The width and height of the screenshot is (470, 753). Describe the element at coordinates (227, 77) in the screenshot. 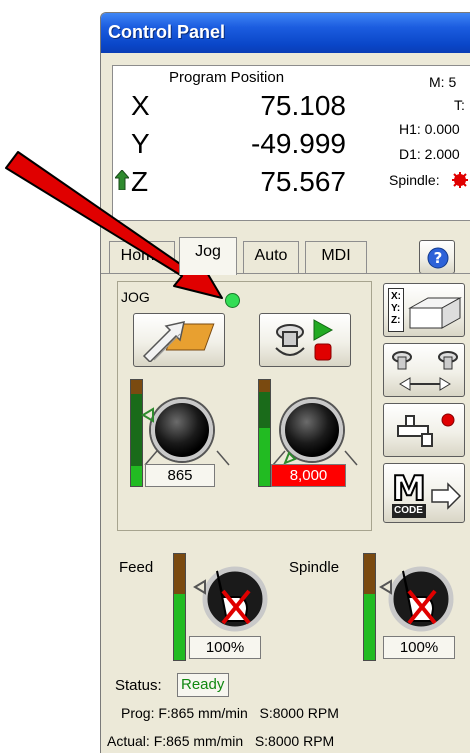

I see `position-header: Program Position` at that location.